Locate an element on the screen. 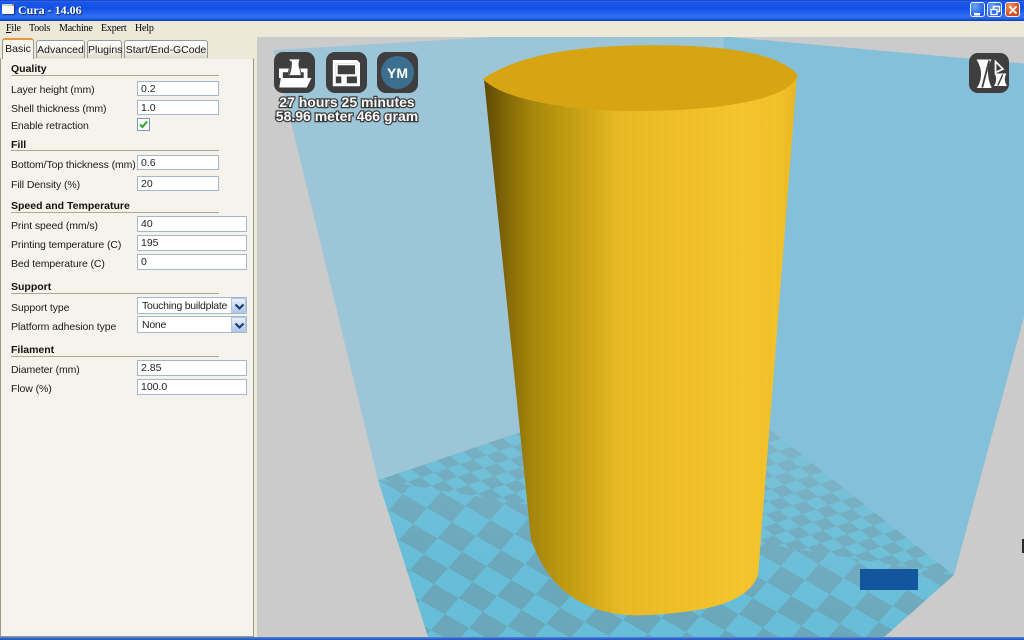  svg-text: YM is located at coordinates (397, 73).